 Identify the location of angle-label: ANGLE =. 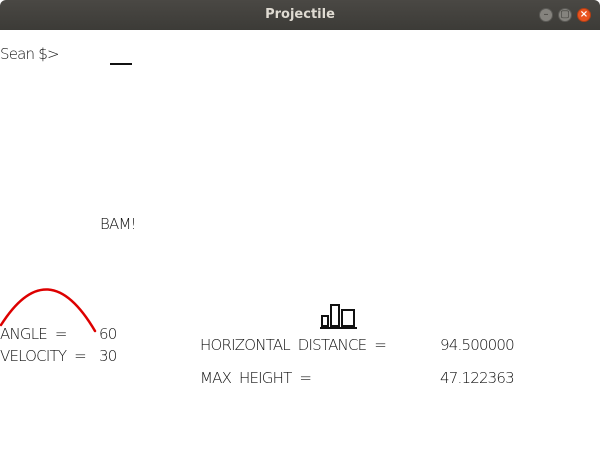
(33, 334).